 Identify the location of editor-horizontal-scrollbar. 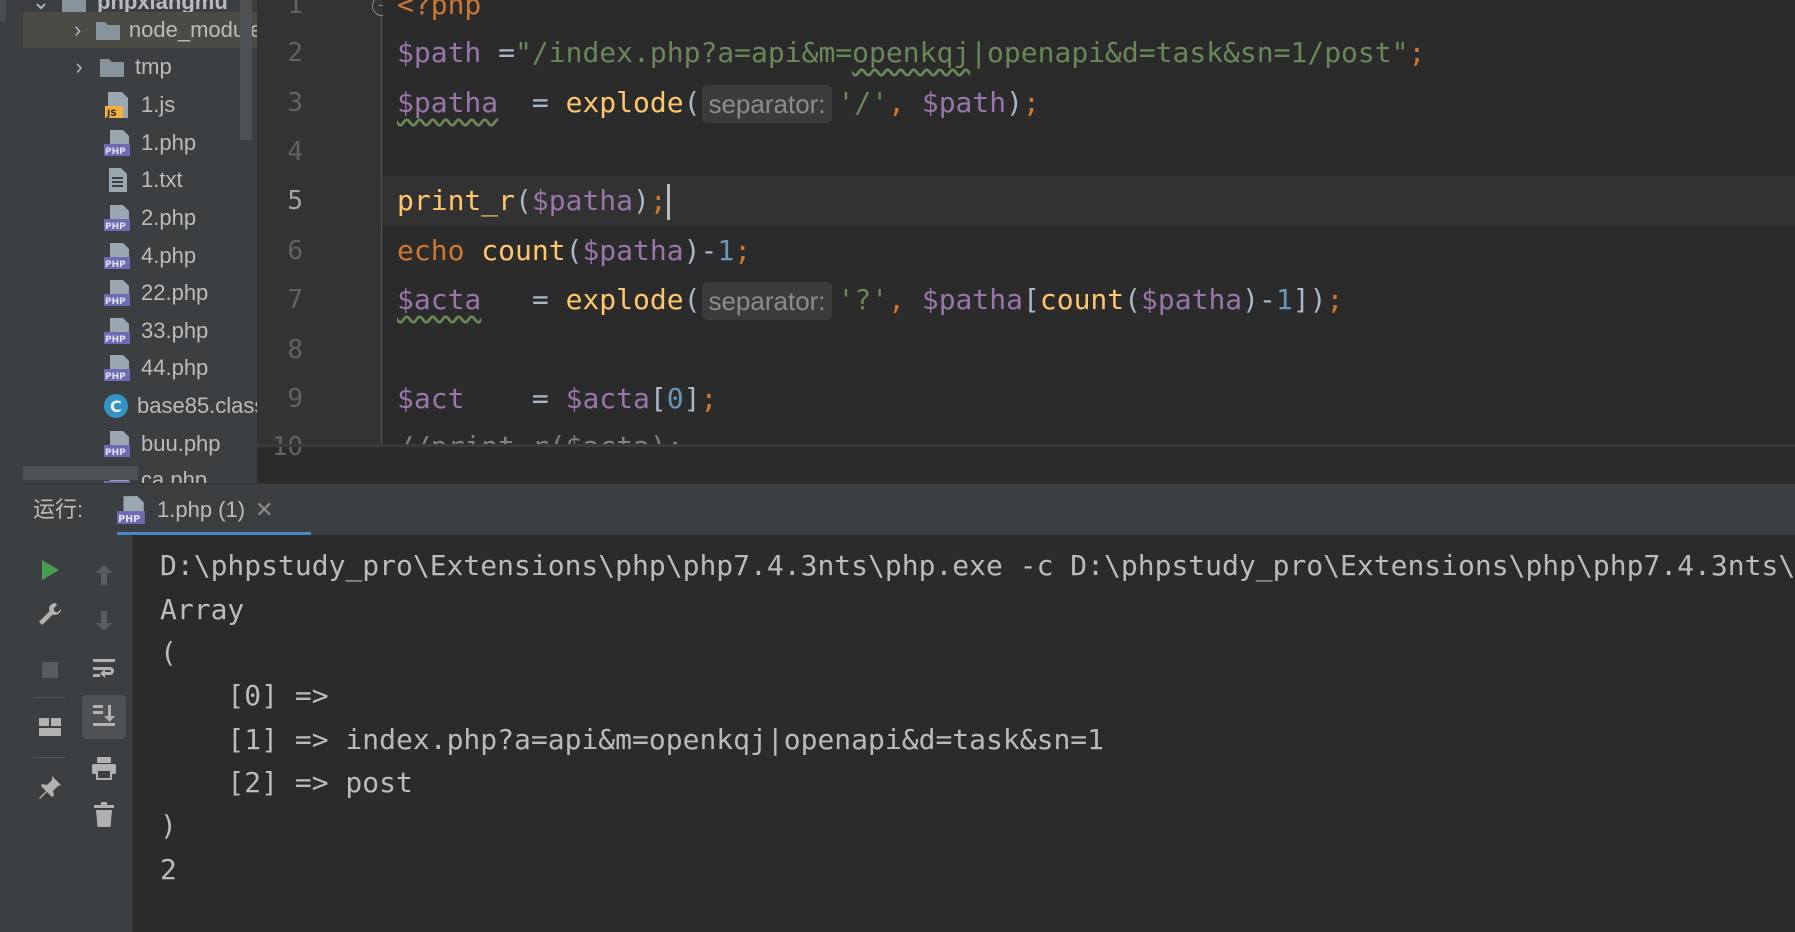
(1026, 445).